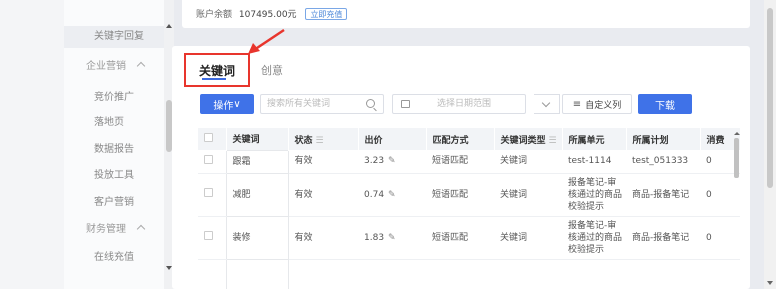 This screenshot has width=776, height=289. I want to click on sidebar-item-data-report: 数据报告, so click(114, 147).